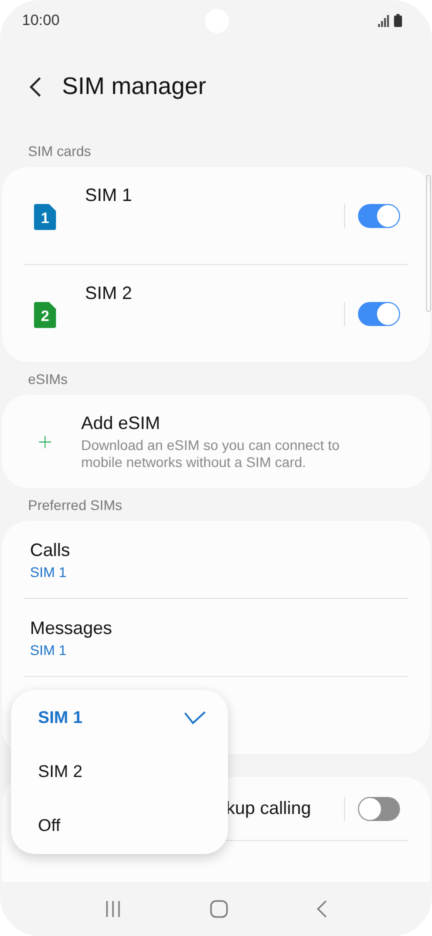  I want to click on add-esim-title: Add eSIM, so click(215, 423).